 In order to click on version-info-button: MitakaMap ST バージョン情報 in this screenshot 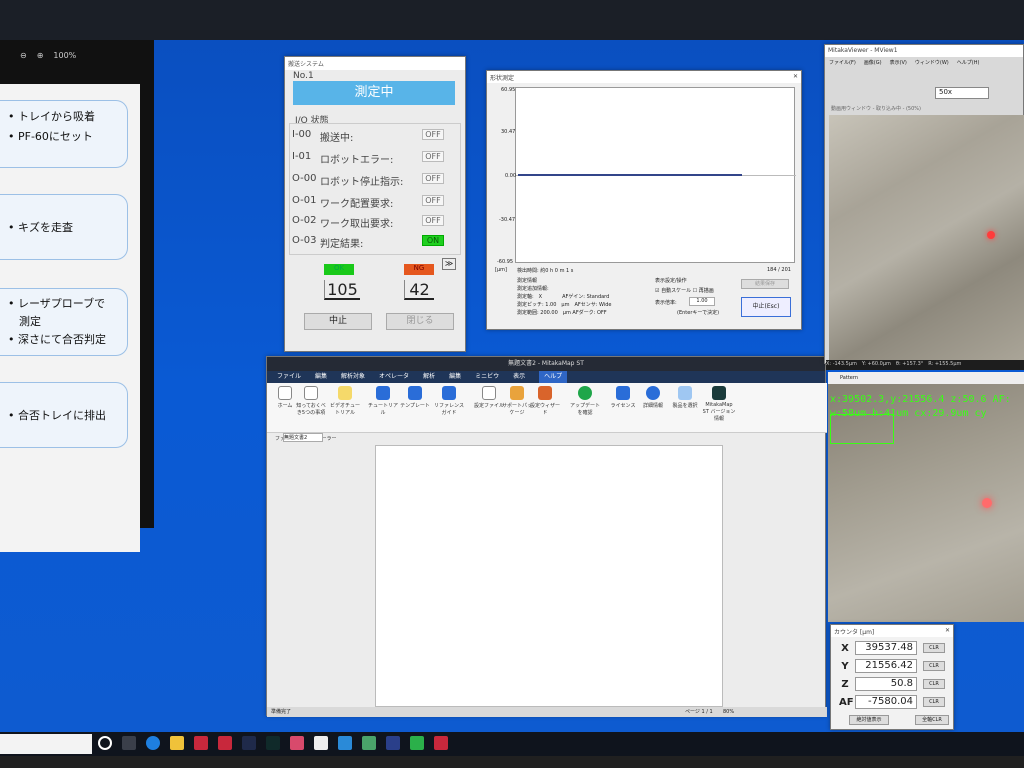, I will do `click(719, 404)`.